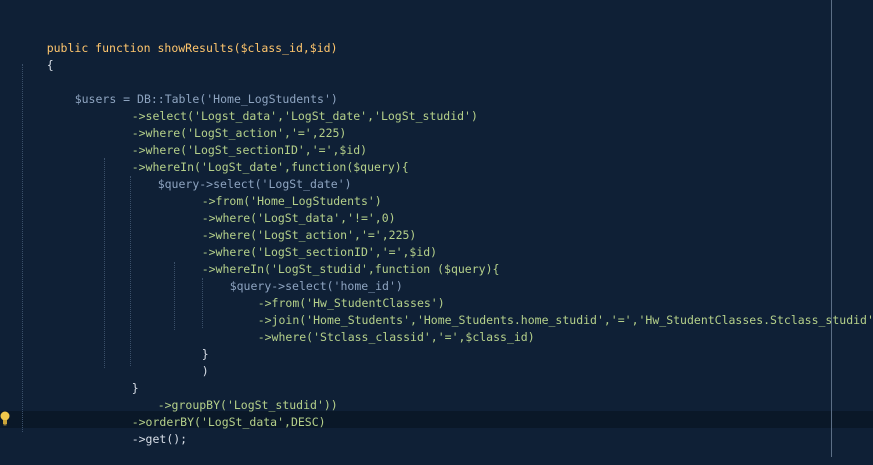  What do you see at coordinates (278, 192) in the screenshot?
I see `code-line-10: ->from('Home_LogStudents')` at bounding box center [278, 192].